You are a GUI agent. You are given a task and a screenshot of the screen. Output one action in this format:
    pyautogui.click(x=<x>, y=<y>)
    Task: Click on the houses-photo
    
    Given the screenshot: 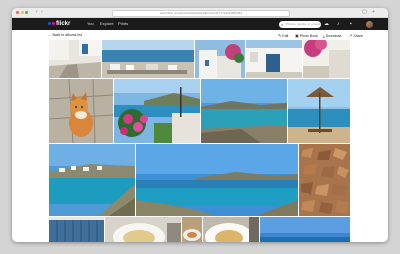 What is the action you would take?
    pyautogui.click(x=220, y=59)
    